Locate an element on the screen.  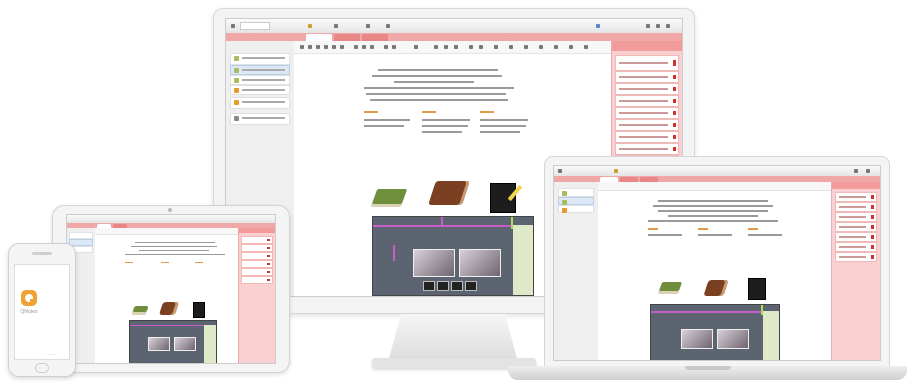
laptop-notch is located at coordinates (708, 368).